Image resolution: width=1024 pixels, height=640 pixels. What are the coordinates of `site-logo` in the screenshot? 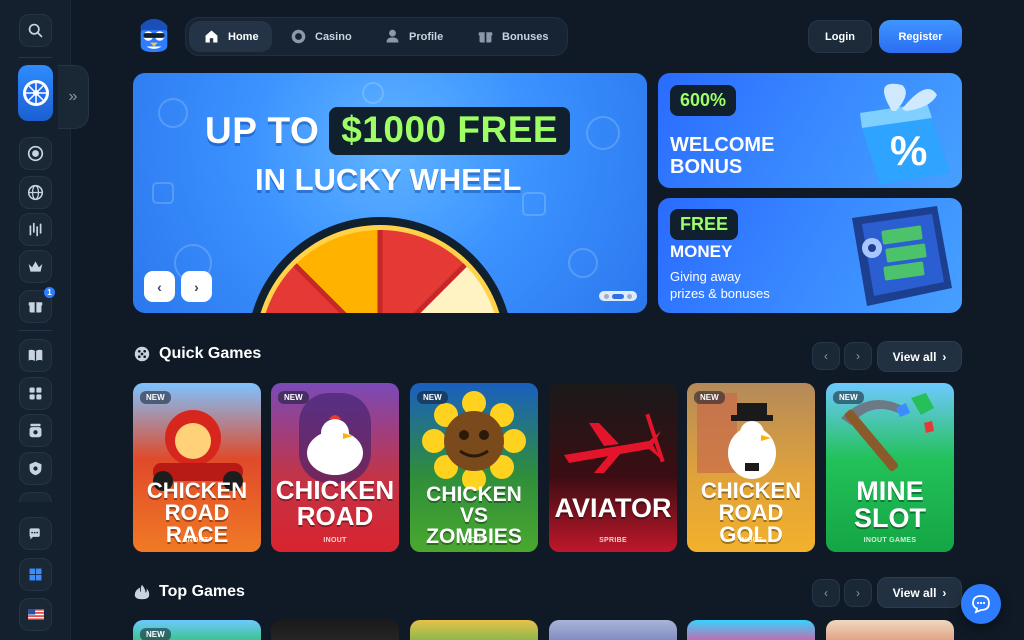 It's located at (154, 36).